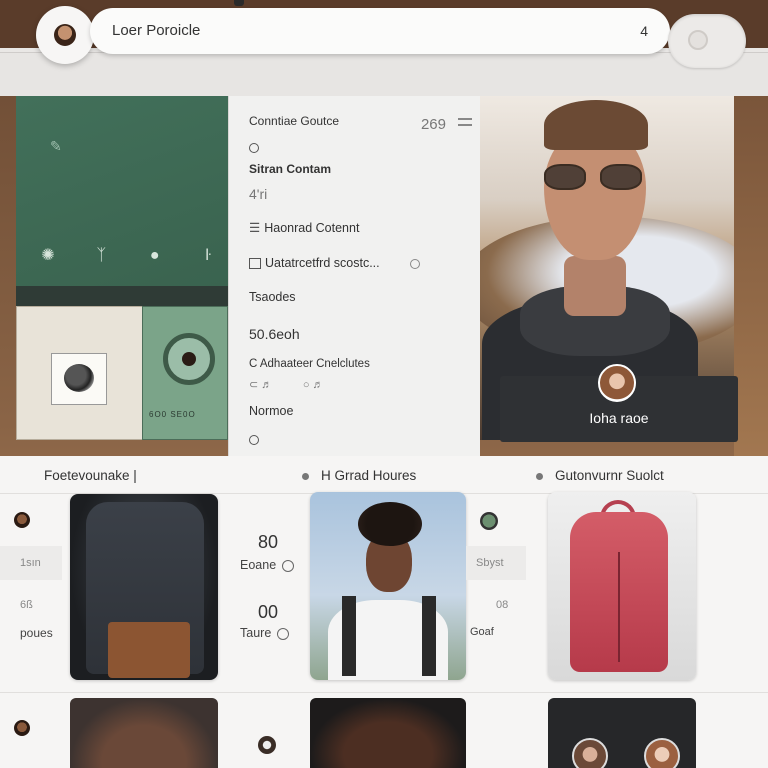 This screenshot has width=768, height=768. I want to click on device-label: 6O0 SE0O, so click(172, 414).